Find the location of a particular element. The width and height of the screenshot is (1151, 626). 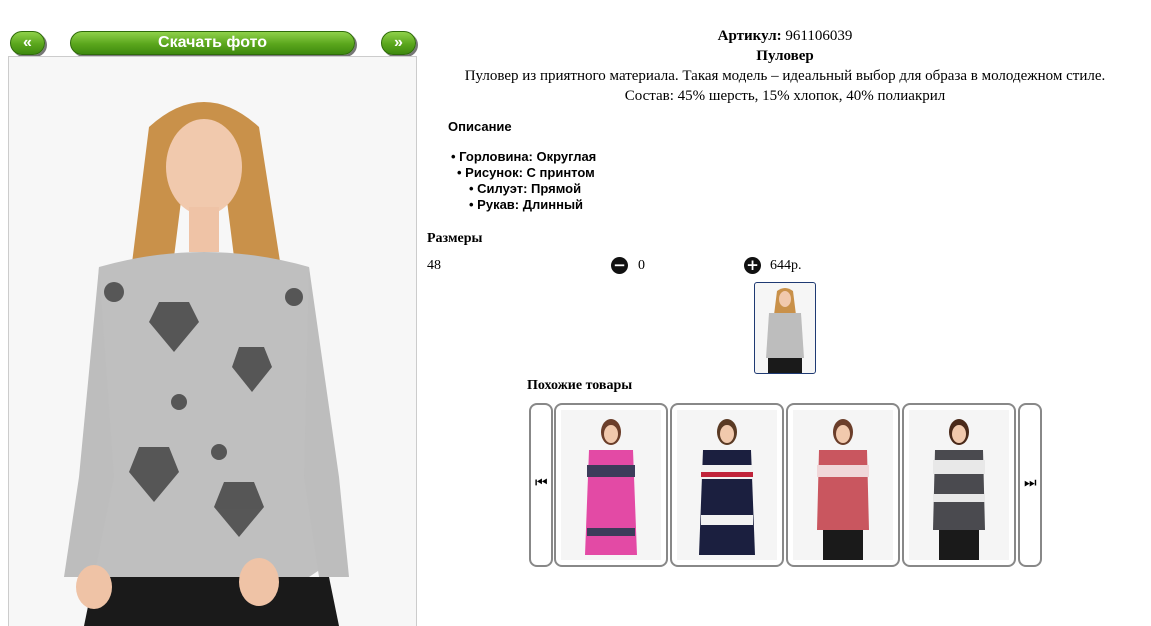

download-photo-button: Скачать фото is located at coordinates (212, 43).